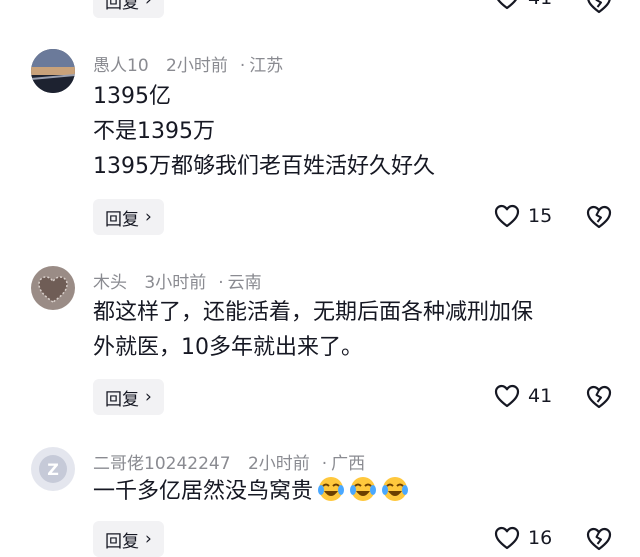  What do you see at coordinates (121, 66) in the screenshot?
I see `username: 愚人10` at bounding box center [121, 66].